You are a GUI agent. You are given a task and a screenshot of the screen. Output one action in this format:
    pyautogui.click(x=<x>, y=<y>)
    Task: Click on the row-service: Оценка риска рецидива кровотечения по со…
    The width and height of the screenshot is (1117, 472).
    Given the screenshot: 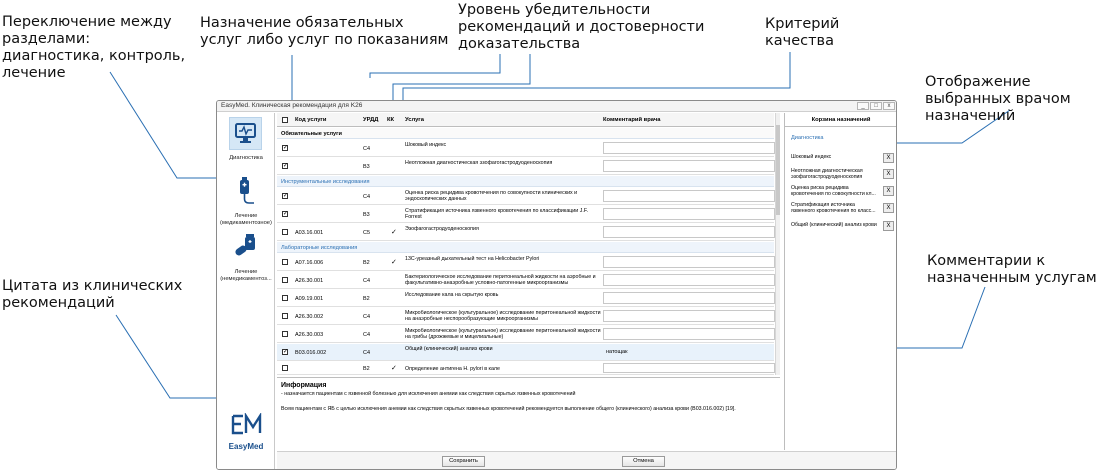 What is the action you would take?
    pyautogui.click(x=491, y=196)
    